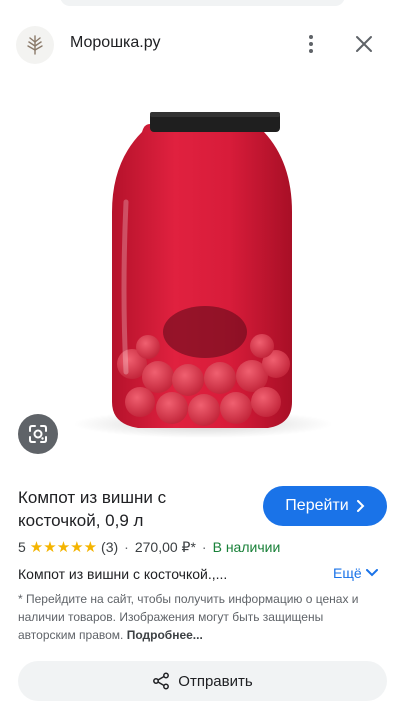 The image size is (405, 720). I want to click on go-button-label: Перейти, so click(317, 505).